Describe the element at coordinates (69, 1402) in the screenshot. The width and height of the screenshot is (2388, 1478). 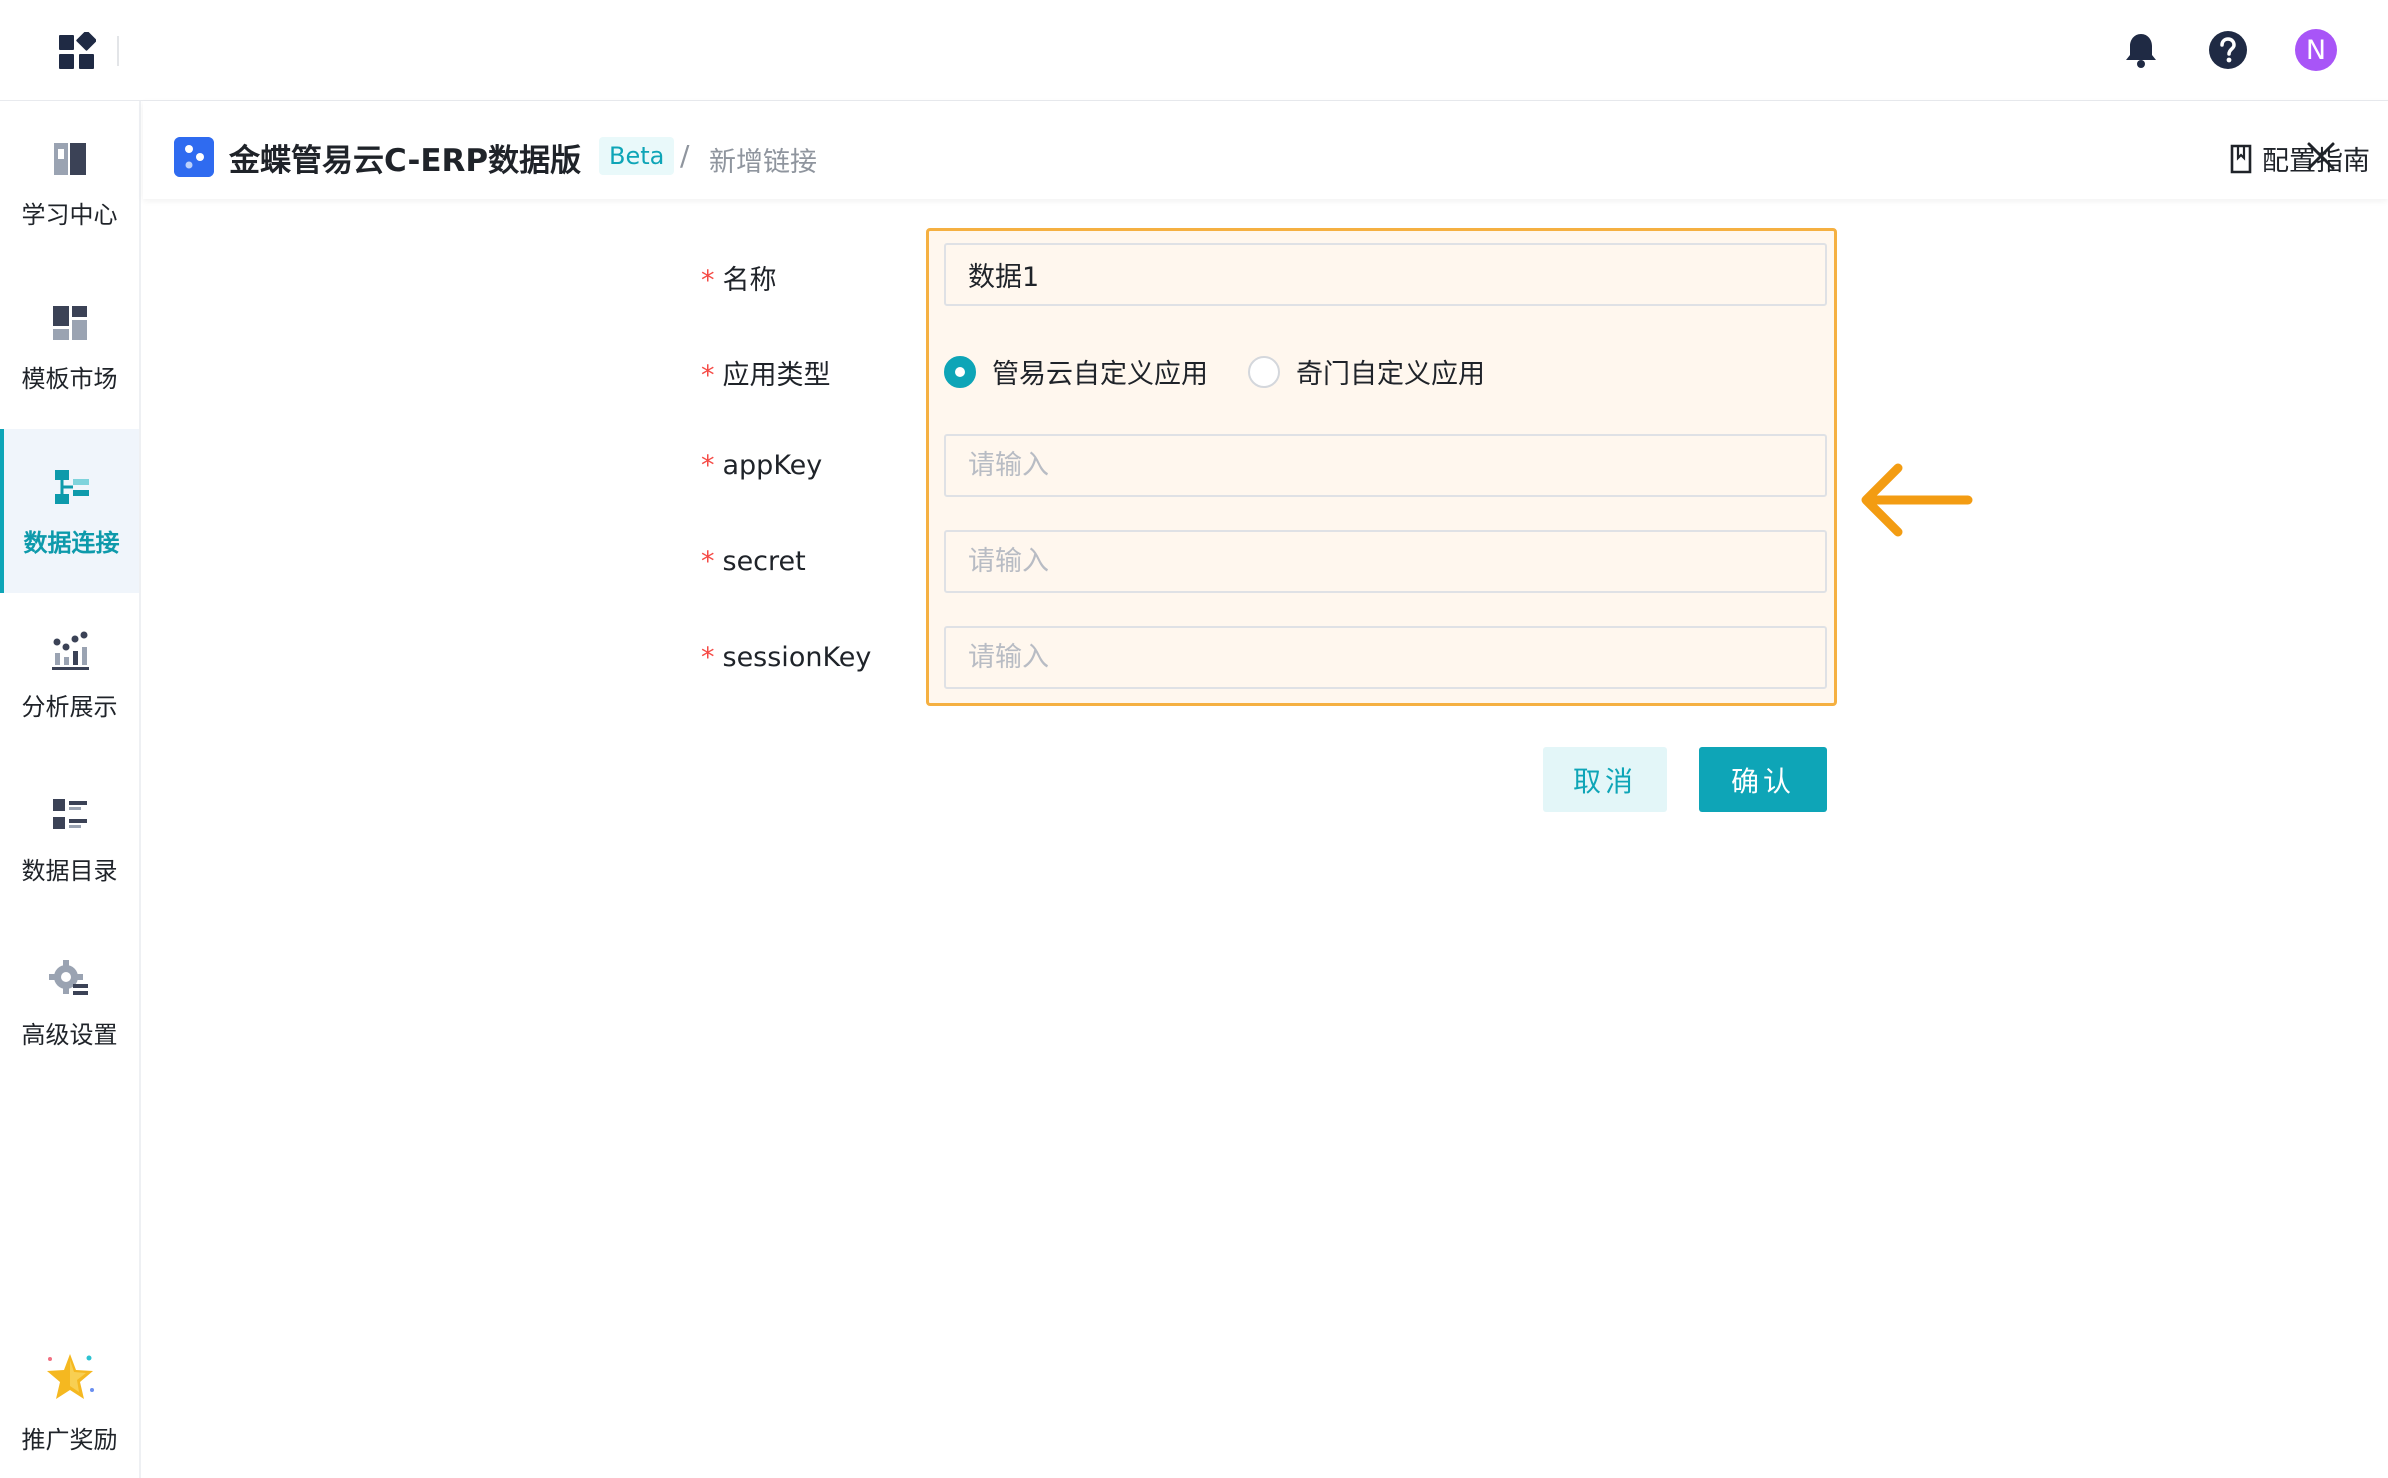
I see `sidebar-item-promo-reward: 推广奖励` at that location.